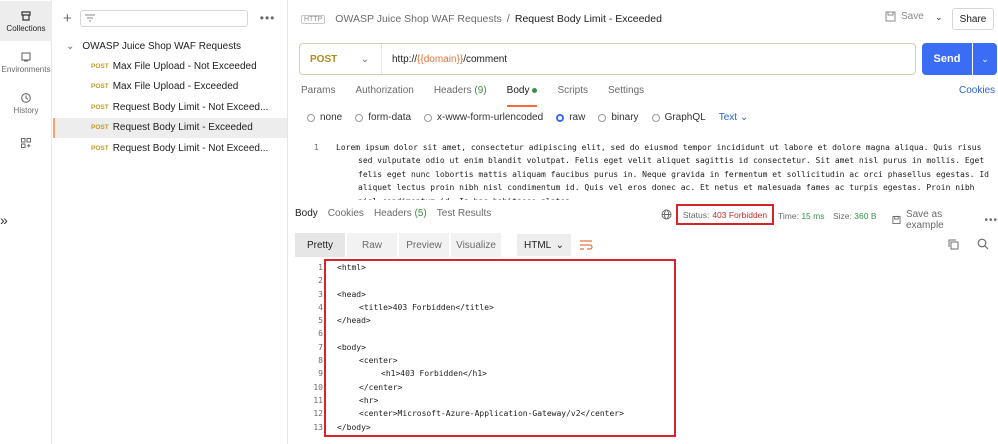  I want to click on save-as-example-button: Save as example •••, so click(945, 220).